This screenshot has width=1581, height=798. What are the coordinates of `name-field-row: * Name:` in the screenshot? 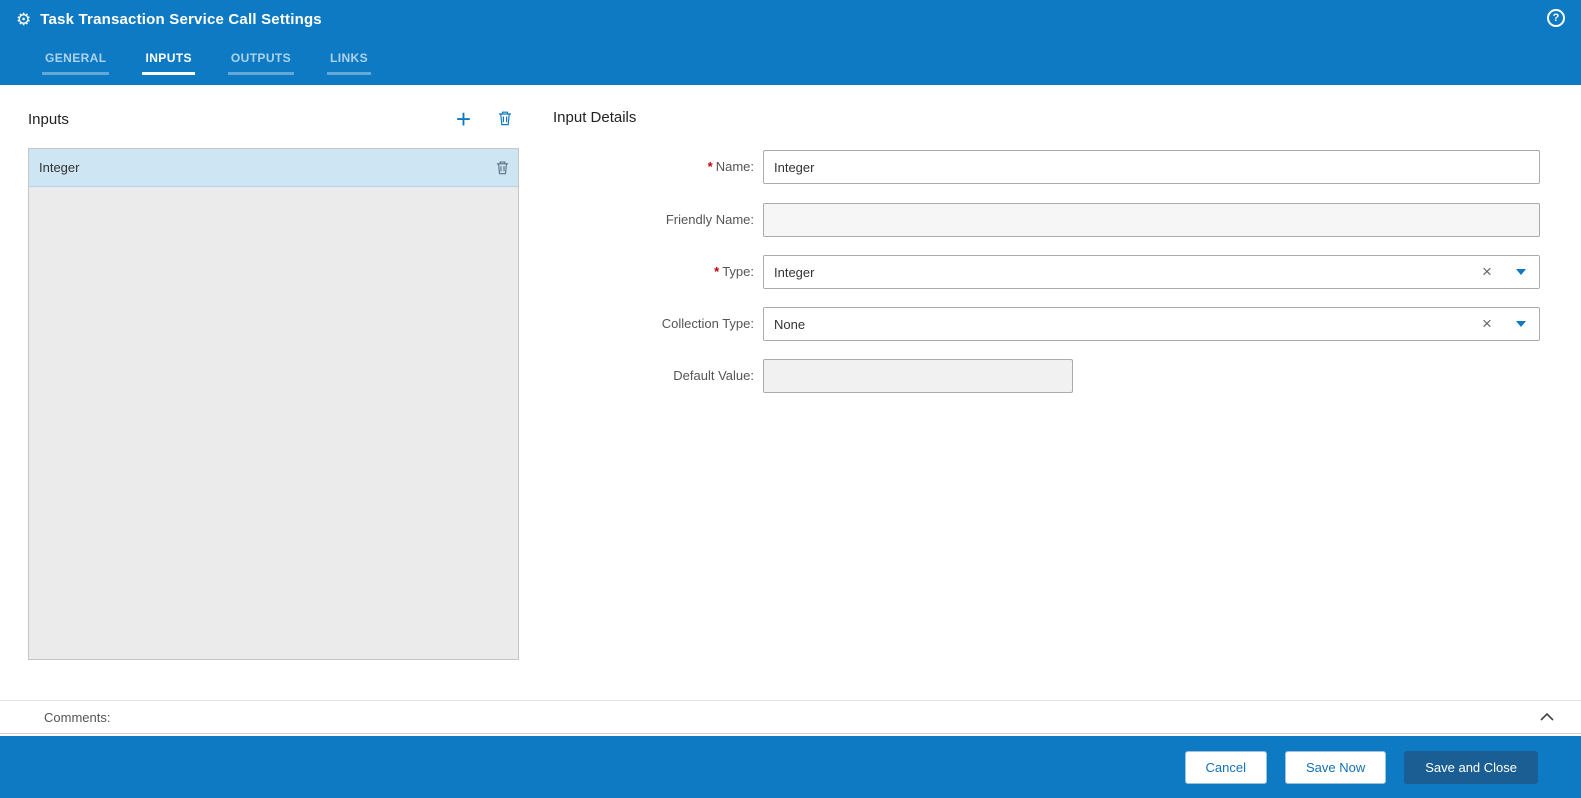 It's located at (1046, 167).